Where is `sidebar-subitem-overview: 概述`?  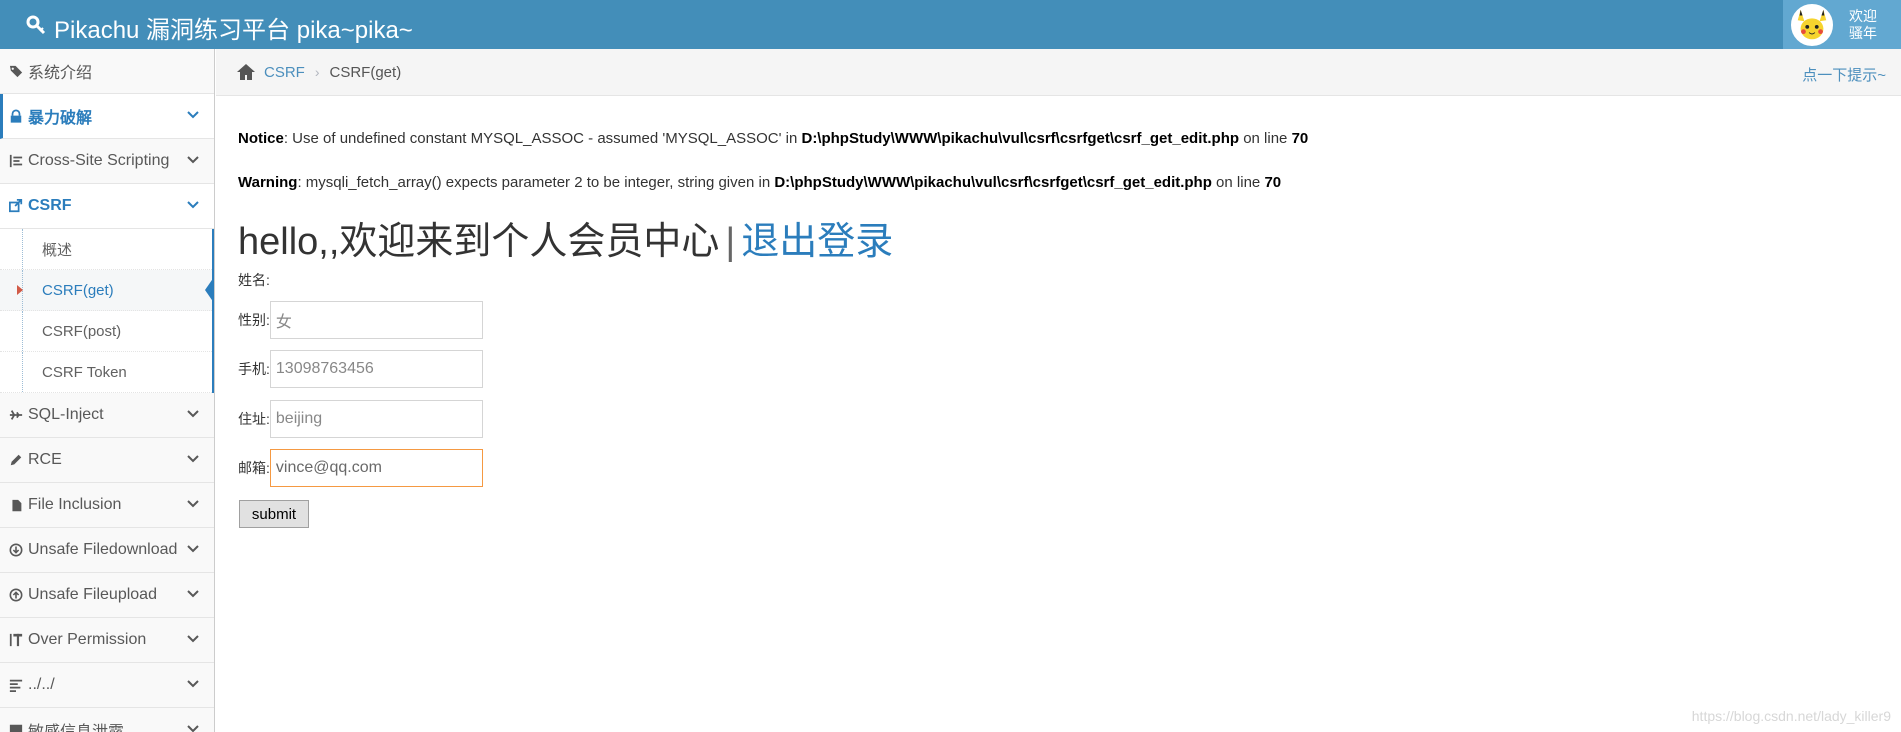 sidebar-subitem-overview: 概述 is located at coordinates (106, 249).